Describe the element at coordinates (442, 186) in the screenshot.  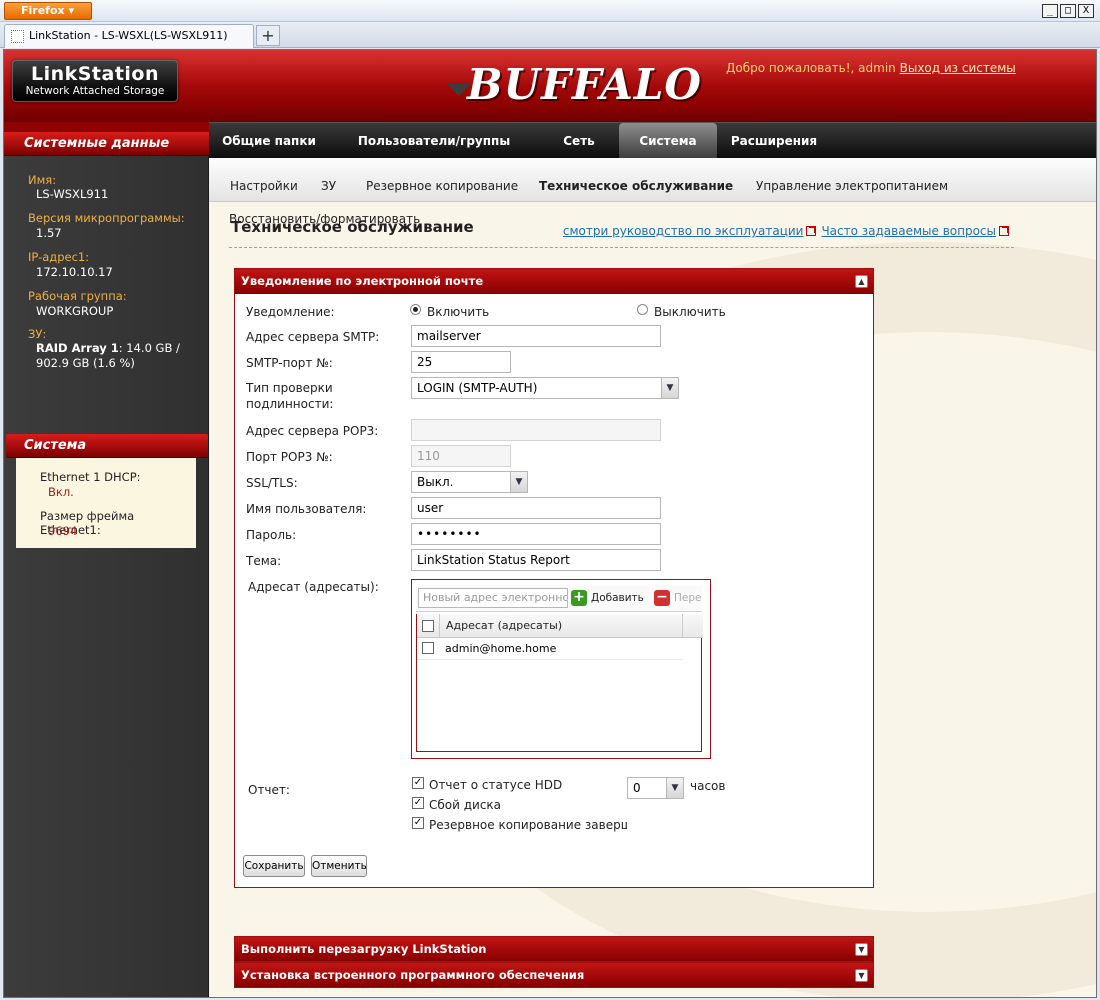
I see `subnav-backup: Резервное копирование` at that location.